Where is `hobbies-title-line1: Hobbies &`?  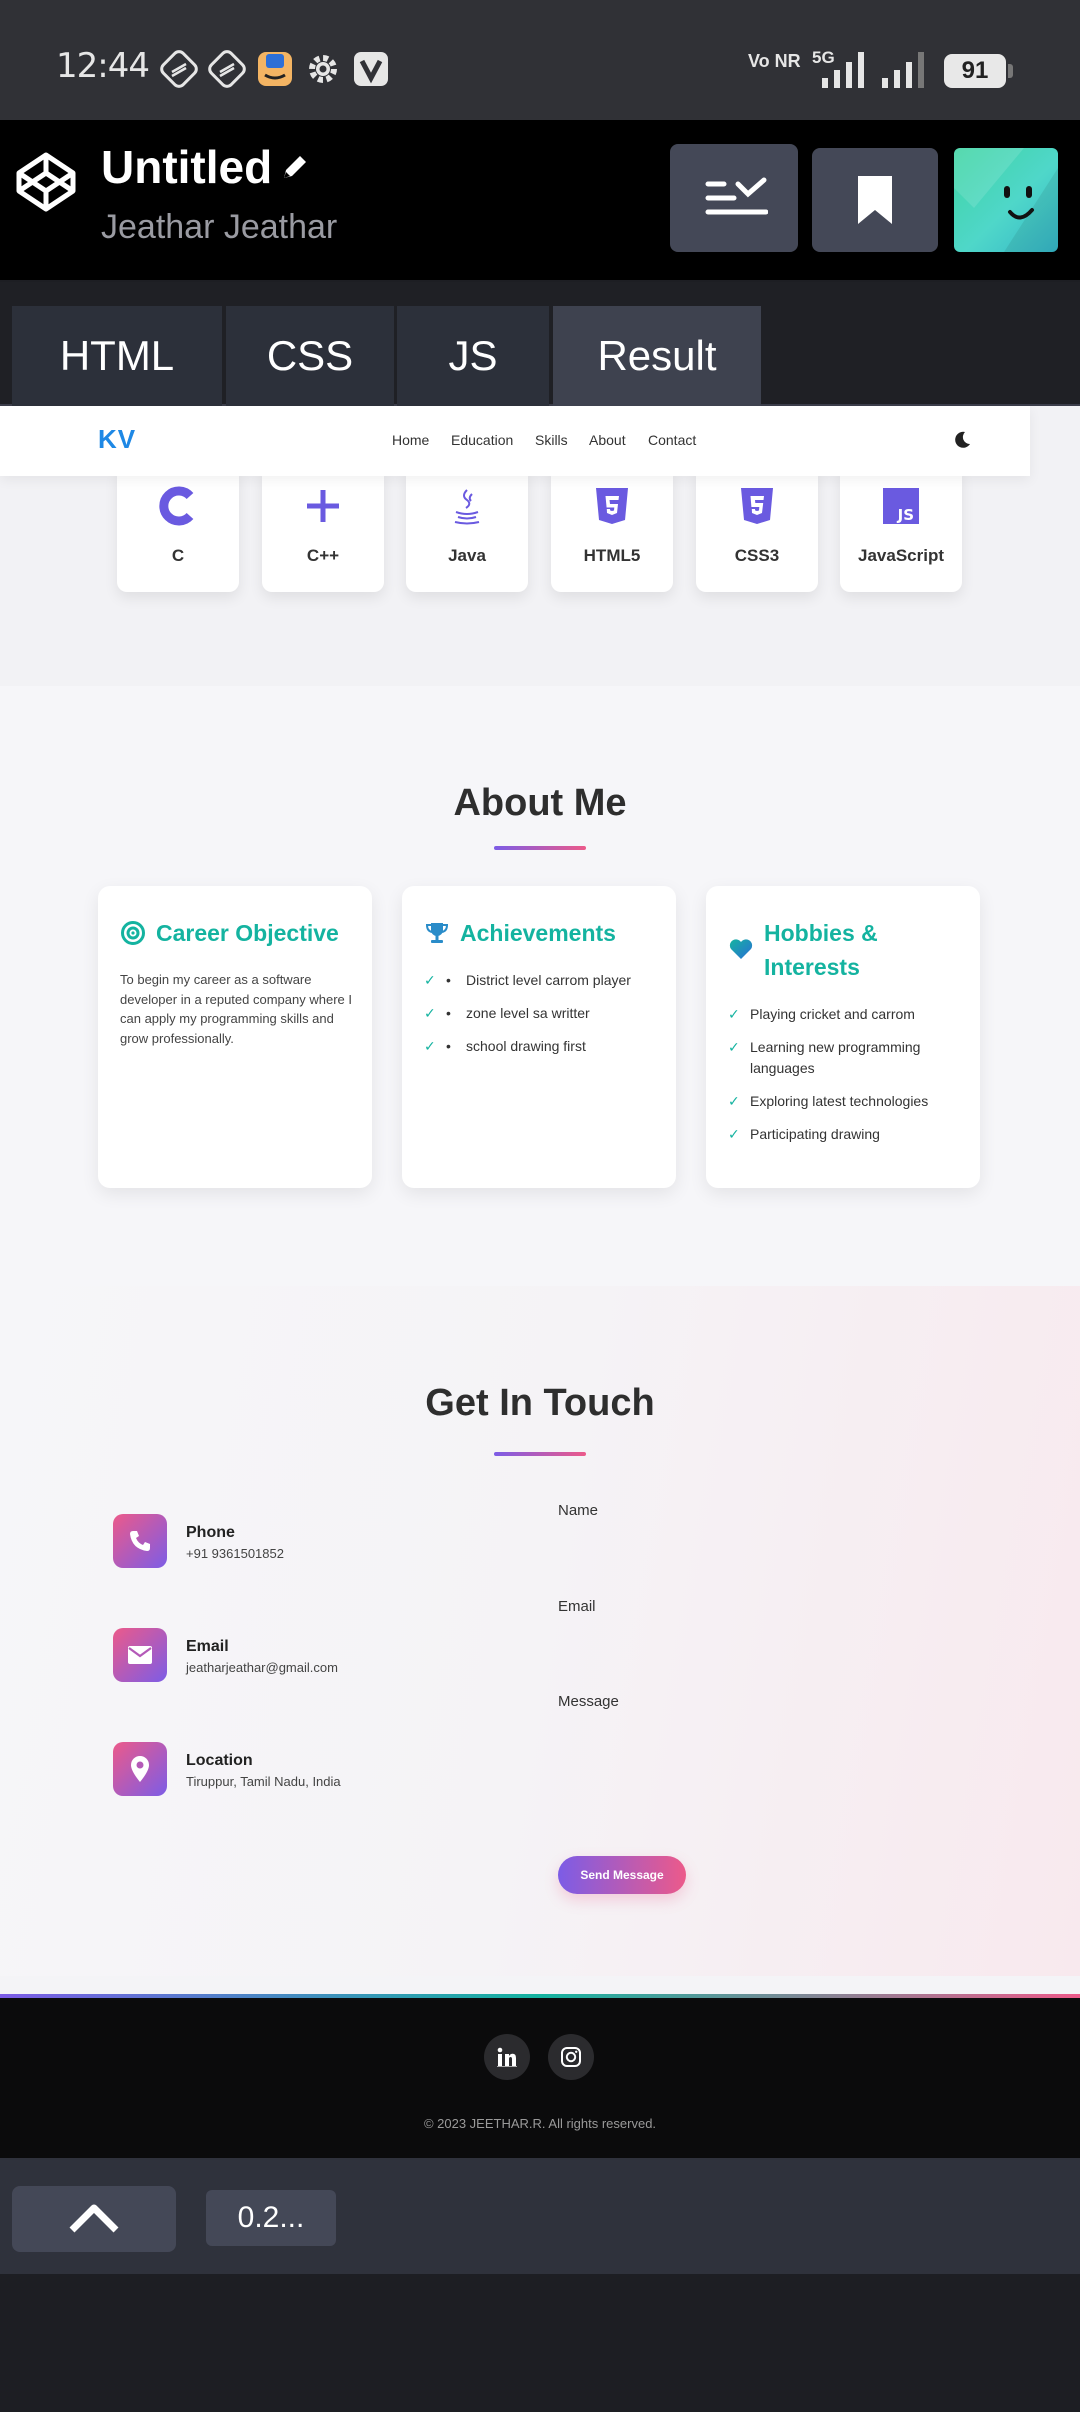 hobbies-title-line1: Hobbies & is located at coordinates (821, 933).